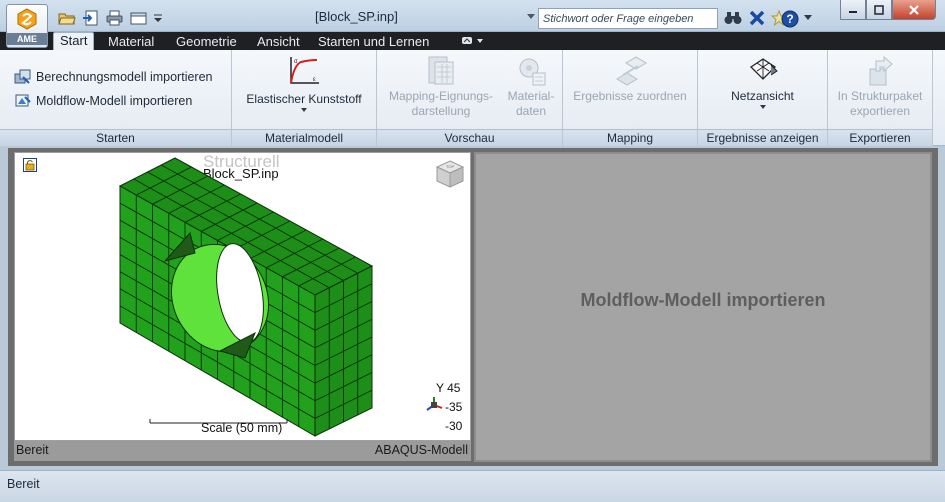  Describe the element at coordinates (532, 72) in the screenshot. I see `material-data-icon` at that location.